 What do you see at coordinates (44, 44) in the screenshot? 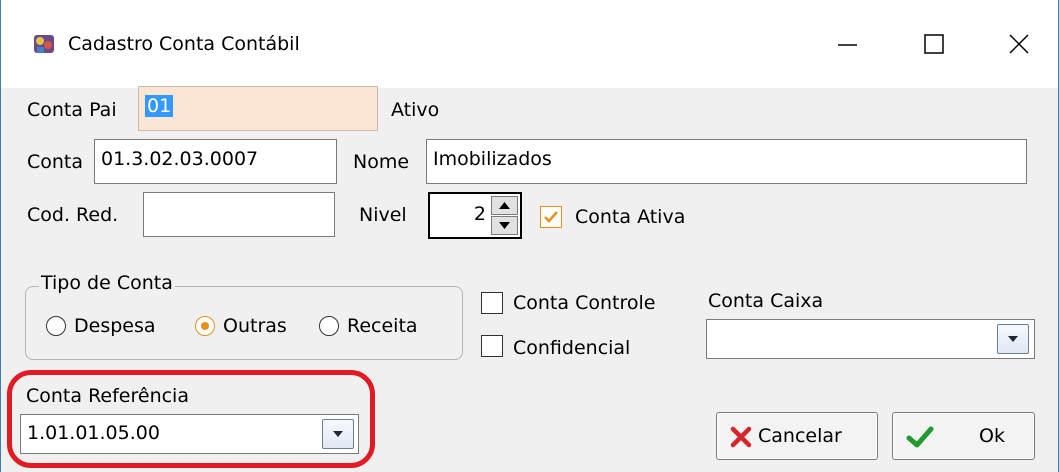
I see `app-icon` at bounding box center [44, 44].